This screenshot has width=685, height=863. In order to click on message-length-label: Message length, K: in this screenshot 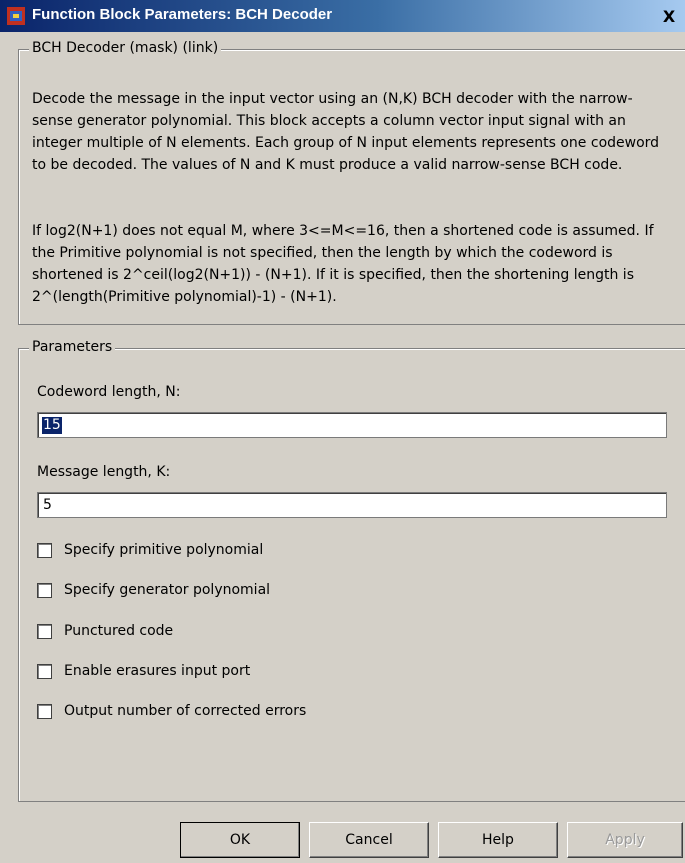, I will do `click(104, 472)`.